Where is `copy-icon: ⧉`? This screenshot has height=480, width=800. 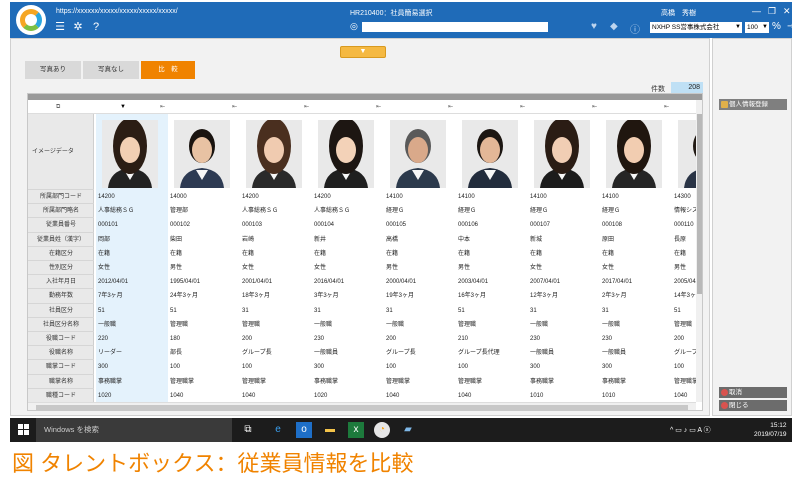
copy-icon: ⧉ is located at coordinates (58, 107).